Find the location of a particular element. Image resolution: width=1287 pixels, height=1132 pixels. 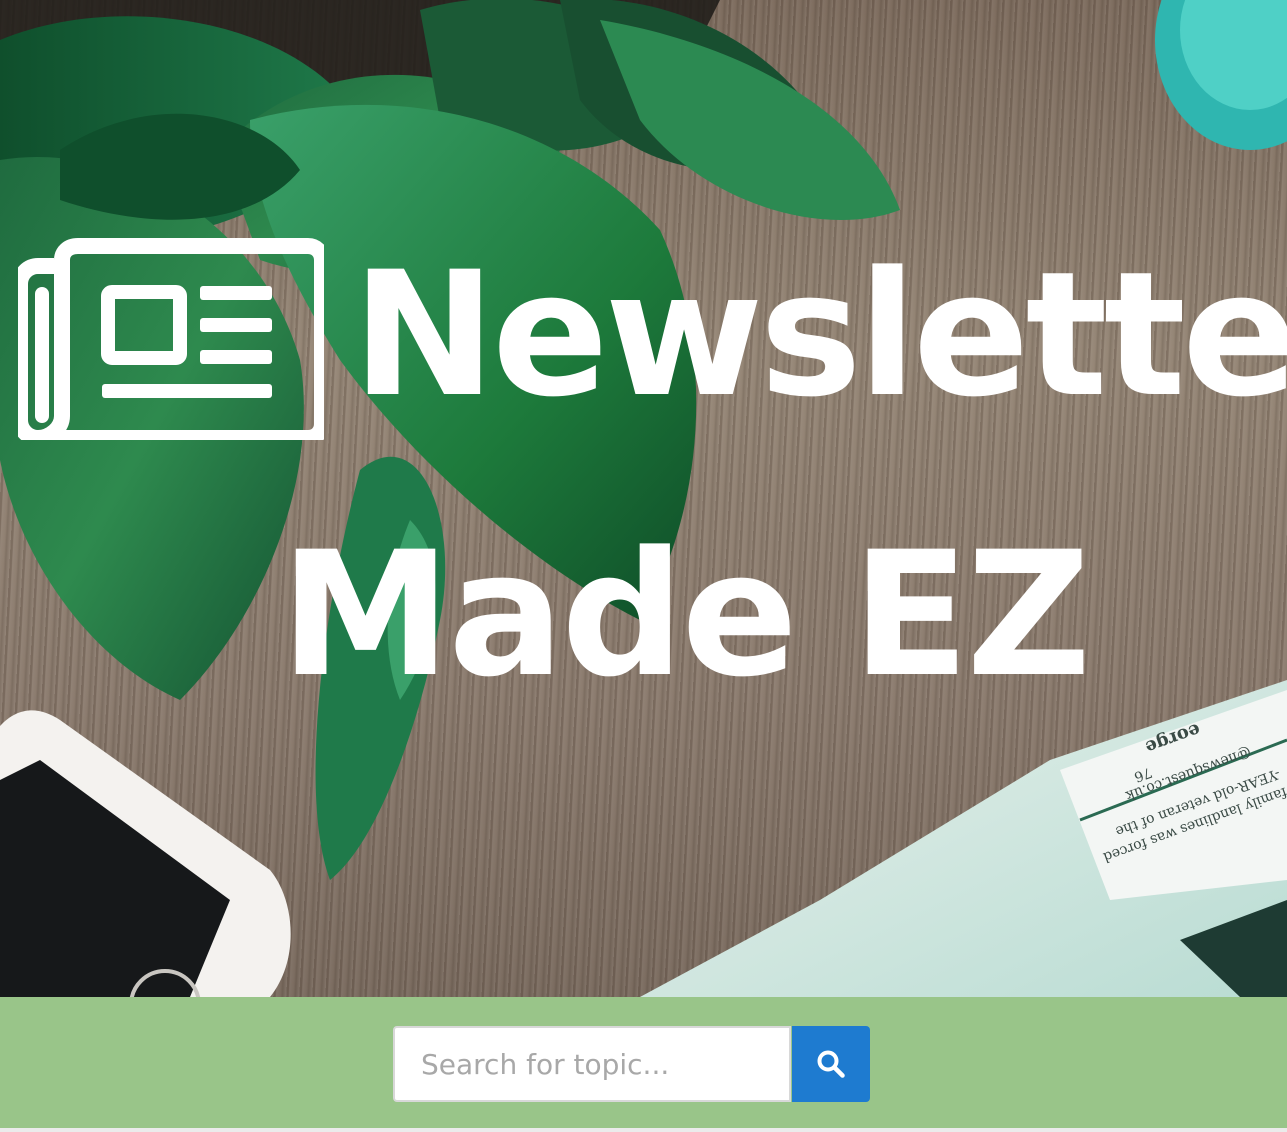

search-input is located at coordinates (592, 1064).